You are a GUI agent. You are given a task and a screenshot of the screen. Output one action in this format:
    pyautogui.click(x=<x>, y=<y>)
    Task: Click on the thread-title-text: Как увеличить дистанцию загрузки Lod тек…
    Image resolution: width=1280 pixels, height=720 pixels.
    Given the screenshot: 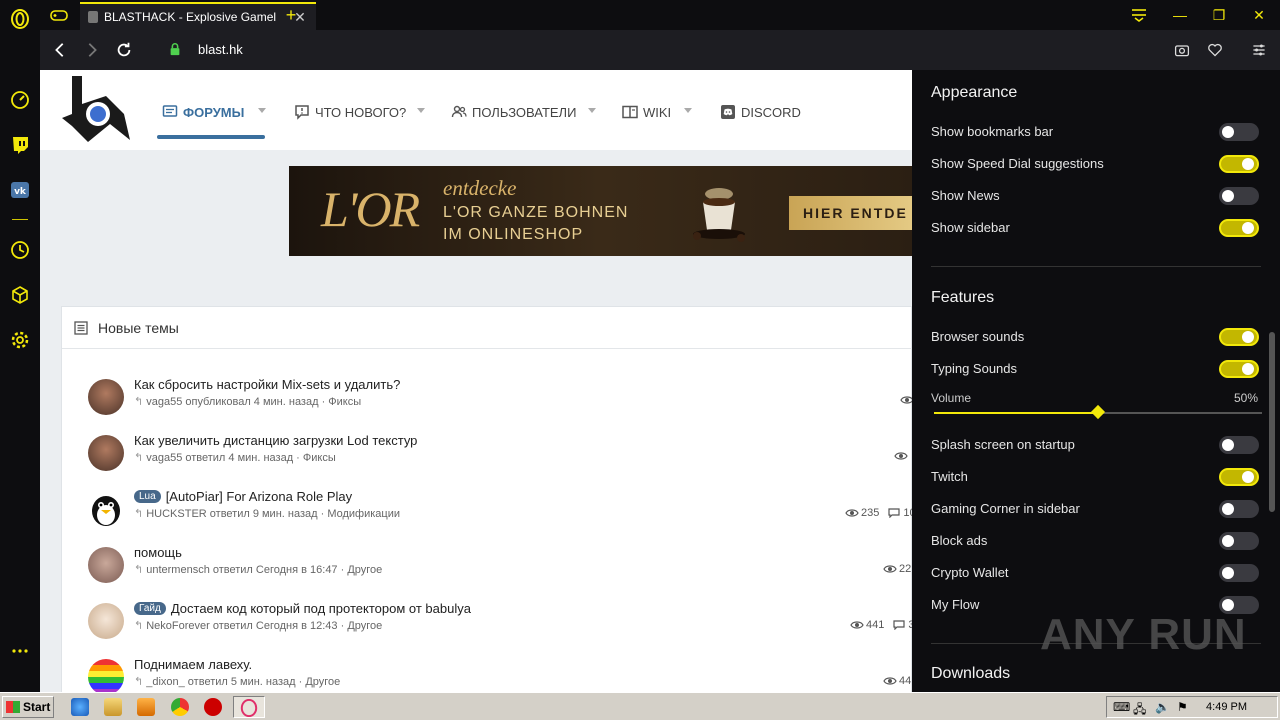 What is the action you would take?
    pyautogui.click(x=275, y=440)
    